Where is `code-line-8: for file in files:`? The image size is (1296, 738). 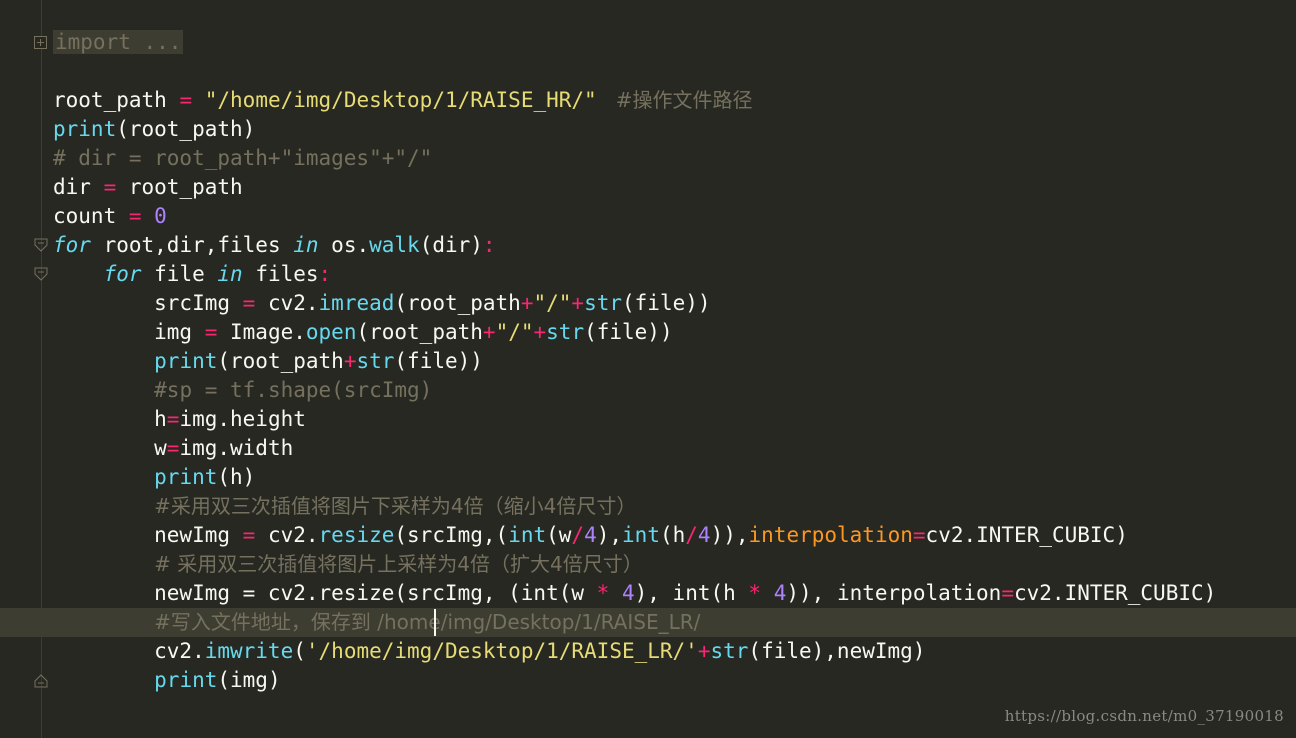 code-line-8: for file in files: is located at coordinates (192, 274).